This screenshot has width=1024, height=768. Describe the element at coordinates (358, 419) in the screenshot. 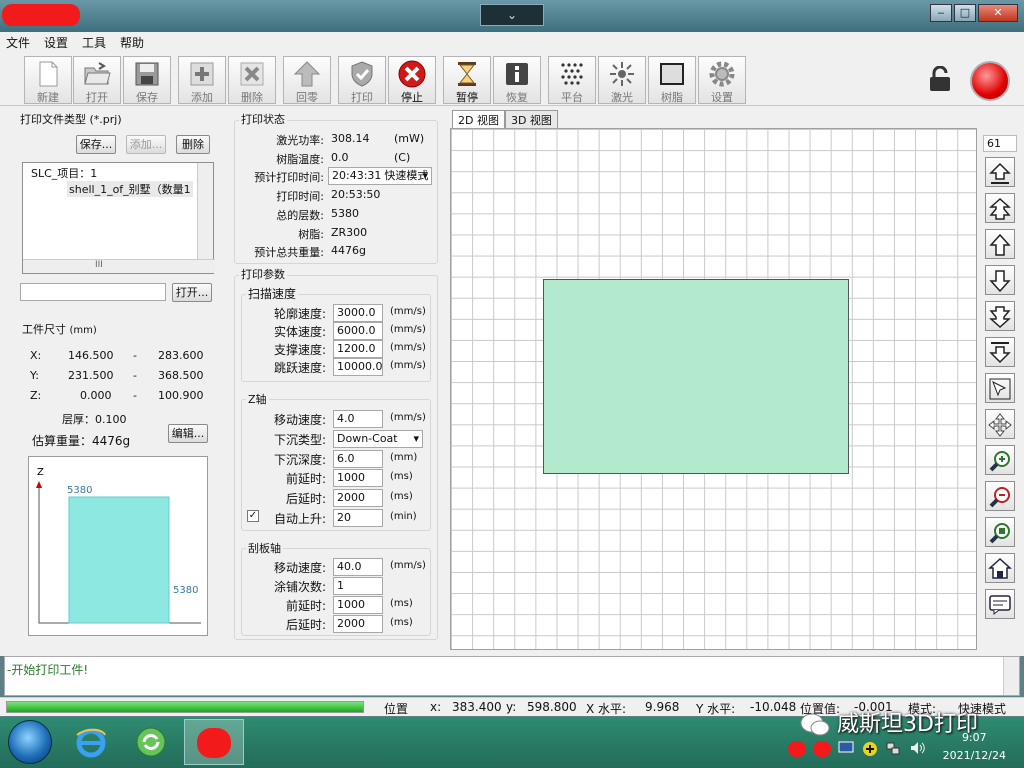

I see `z-param-input: 4.0` at that location.